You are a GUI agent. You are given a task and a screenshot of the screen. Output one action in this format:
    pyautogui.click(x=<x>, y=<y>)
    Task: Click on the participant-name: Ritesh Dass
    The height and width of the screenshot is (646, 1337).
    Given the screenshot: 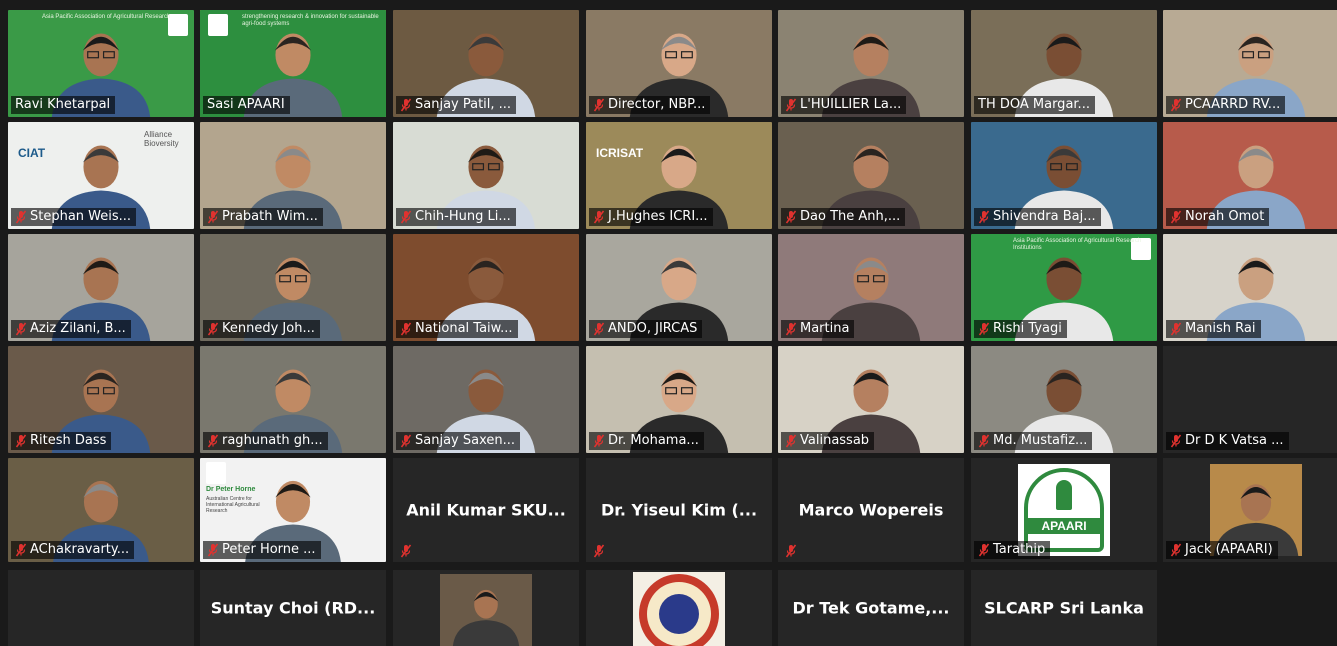 What is the action you would take?
    pyautogui.click(x=68, y=440)
    